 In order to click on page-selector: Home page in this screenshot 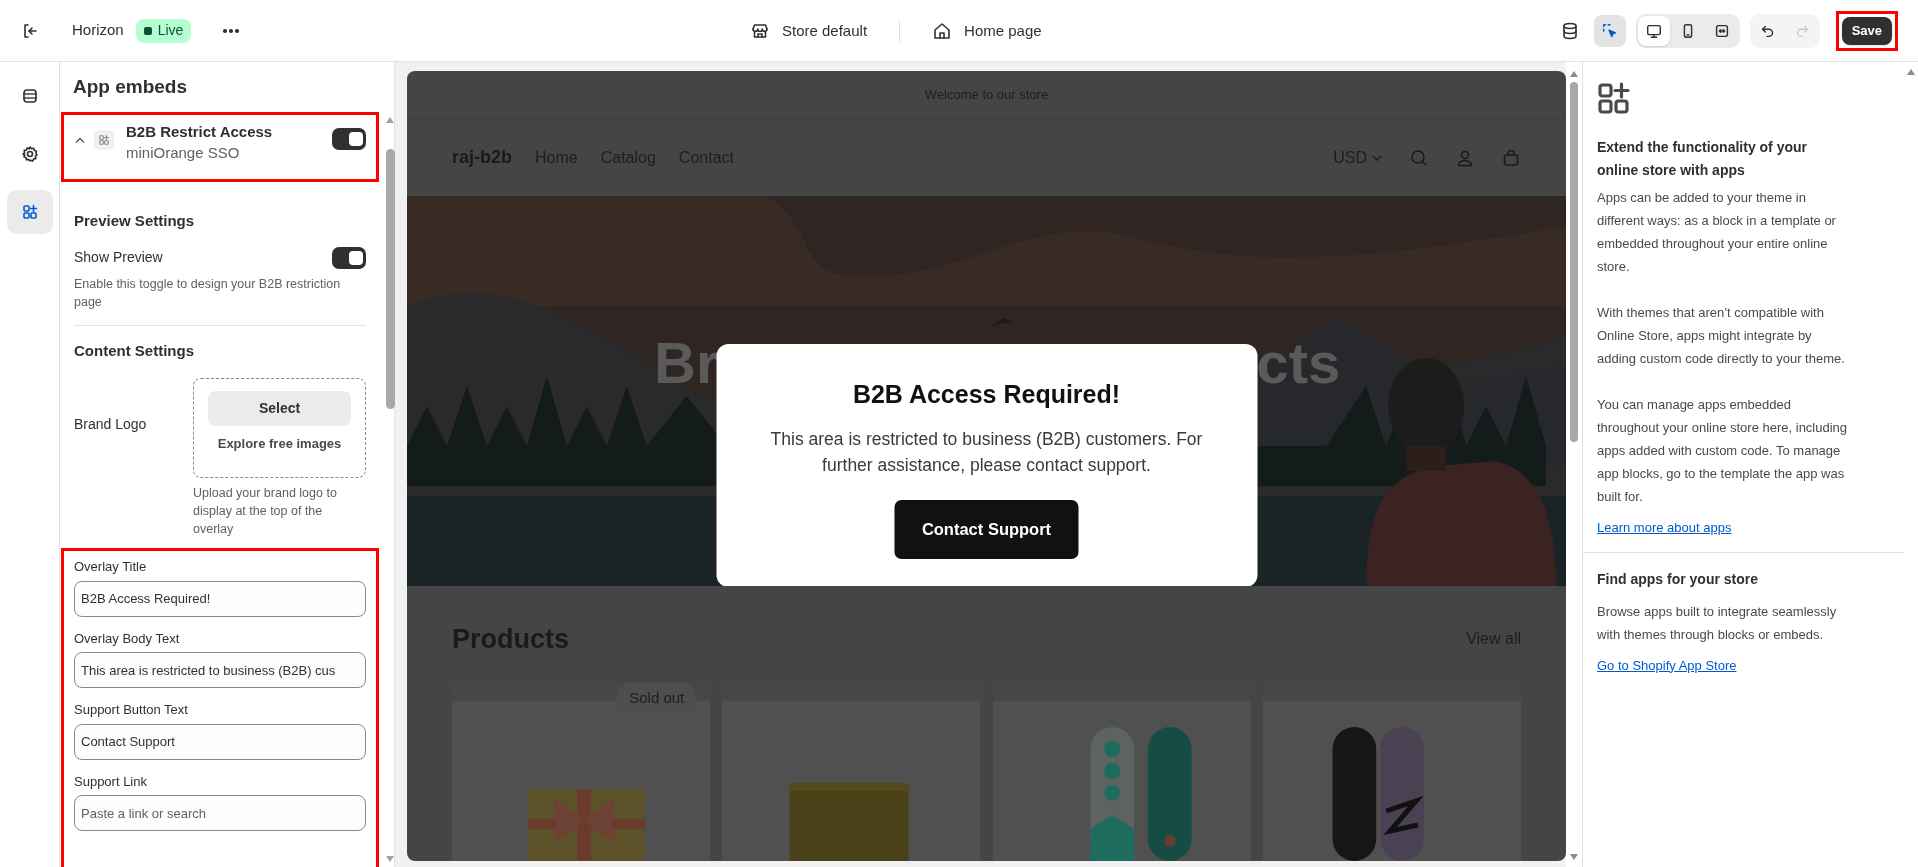, I will do `click(987, 31)`.